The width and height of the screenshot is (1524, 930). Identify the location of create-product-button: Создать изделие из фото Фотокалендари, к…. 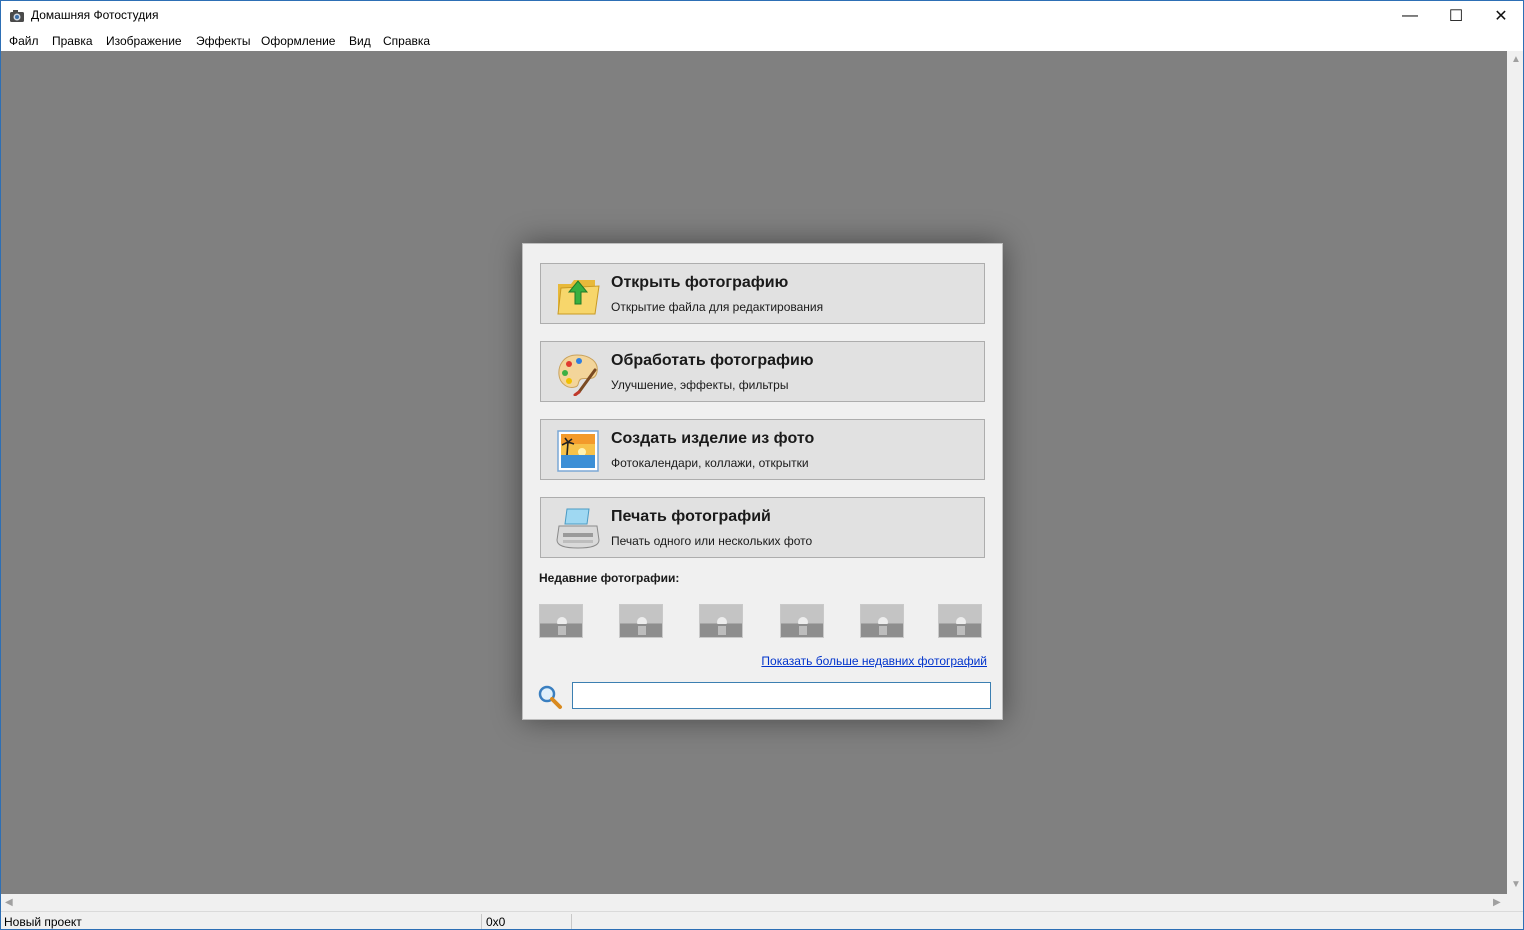
(762, 449).